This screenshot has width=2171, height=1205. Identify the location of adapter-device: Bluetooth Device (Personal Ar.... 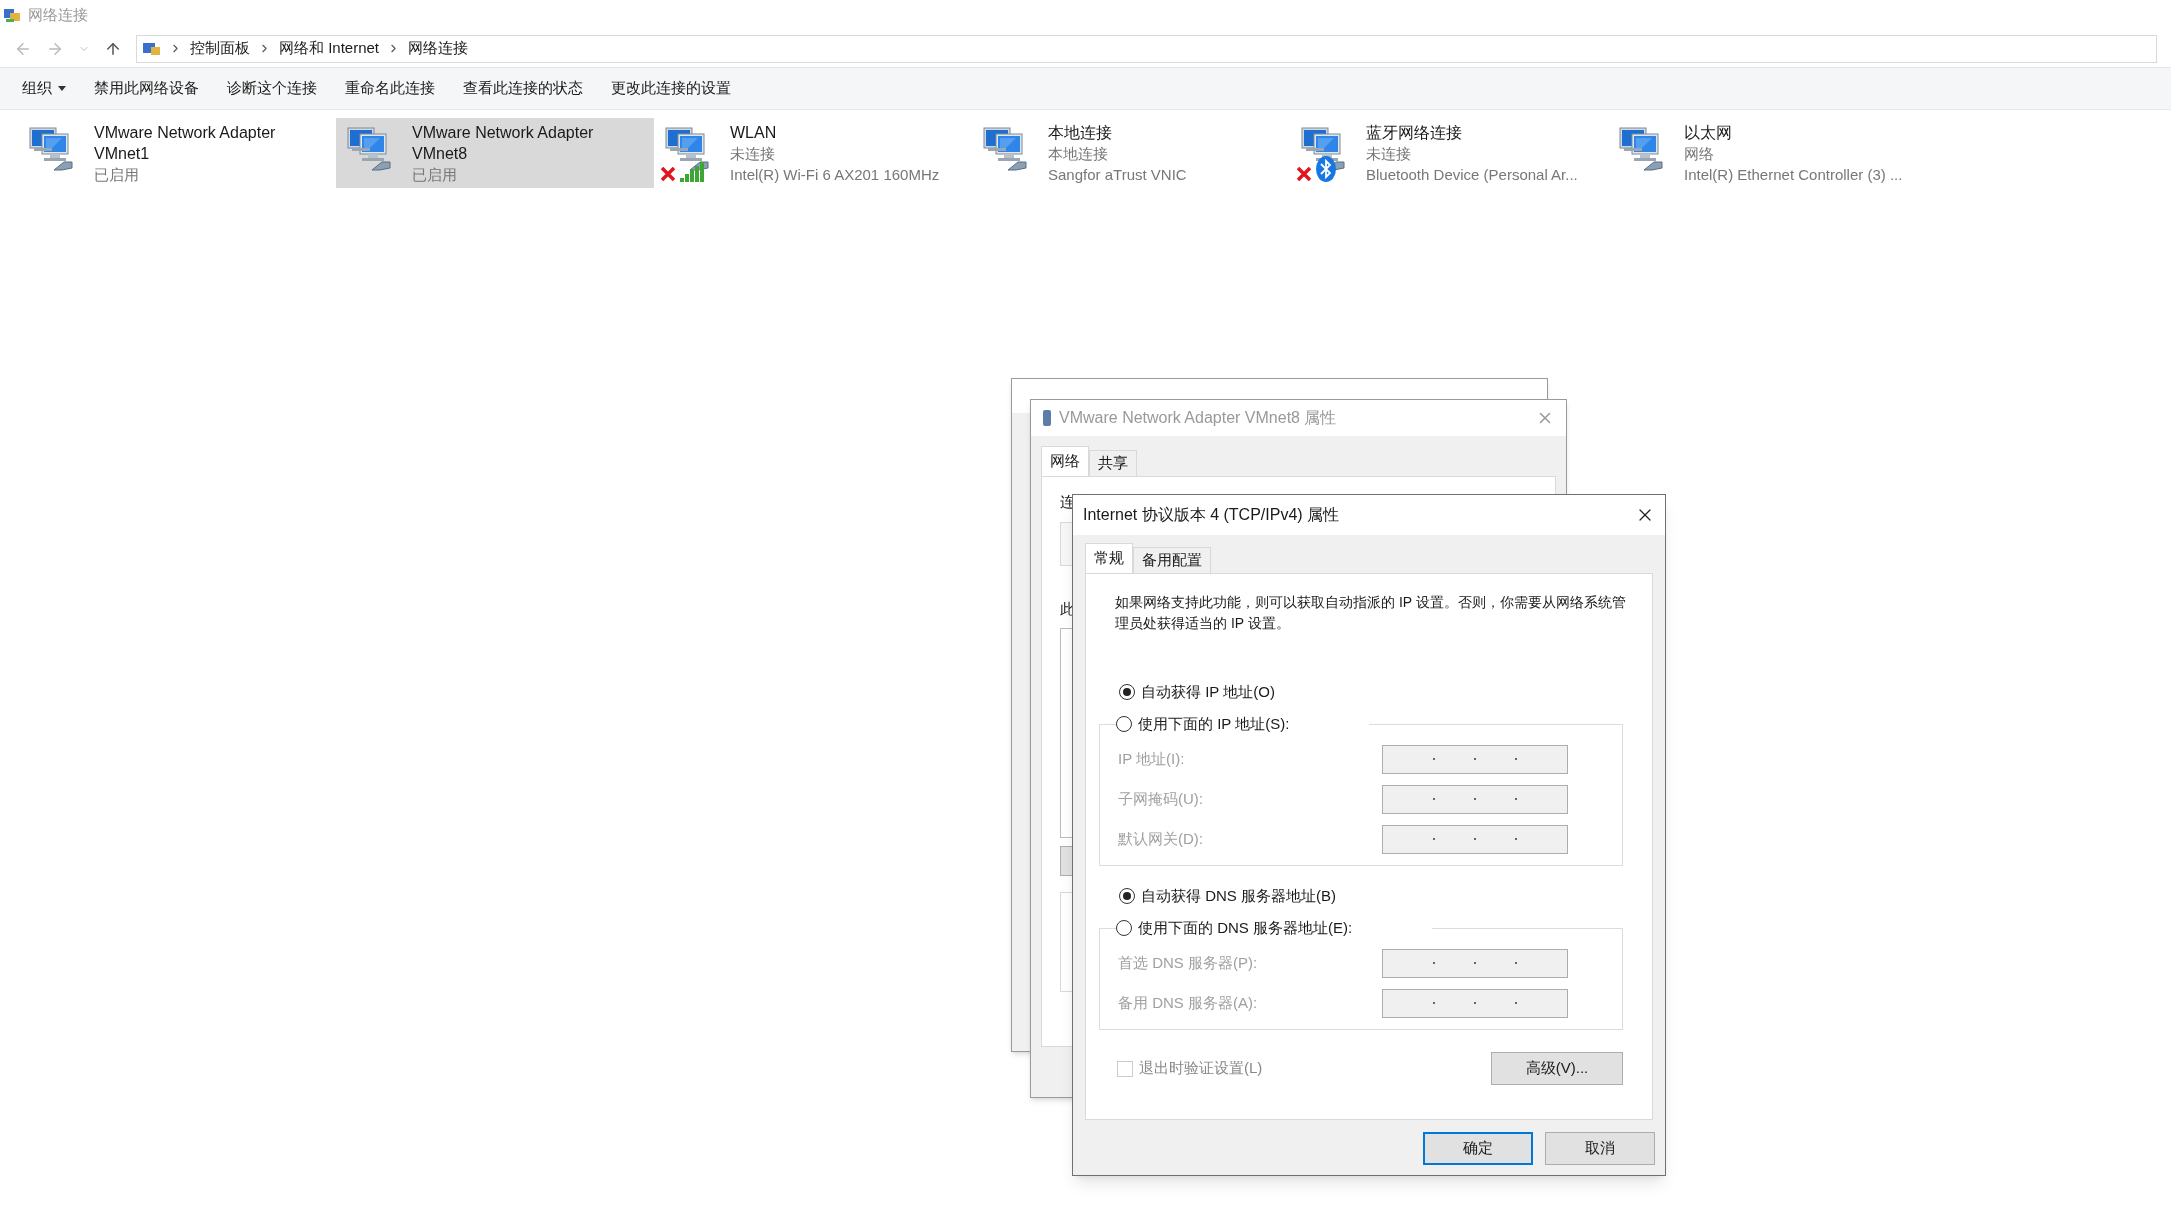
(1472, 175).